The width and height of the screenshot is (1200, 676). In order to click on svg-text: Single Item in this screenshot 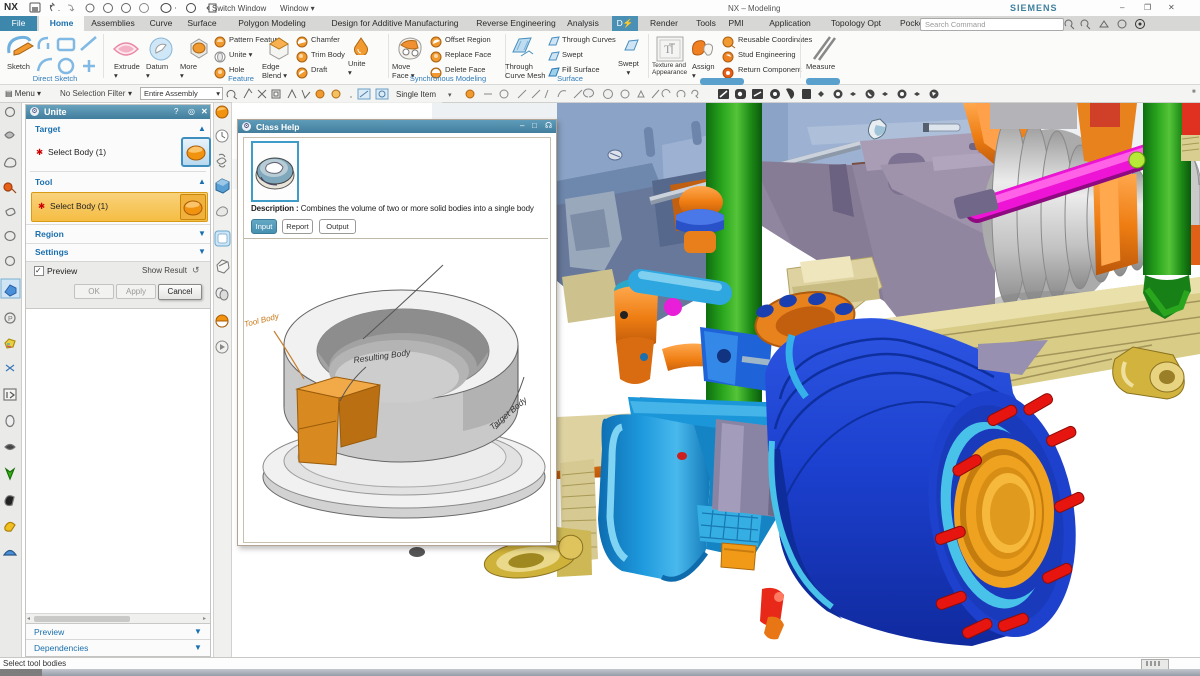, I will do `click(416, 94)`.